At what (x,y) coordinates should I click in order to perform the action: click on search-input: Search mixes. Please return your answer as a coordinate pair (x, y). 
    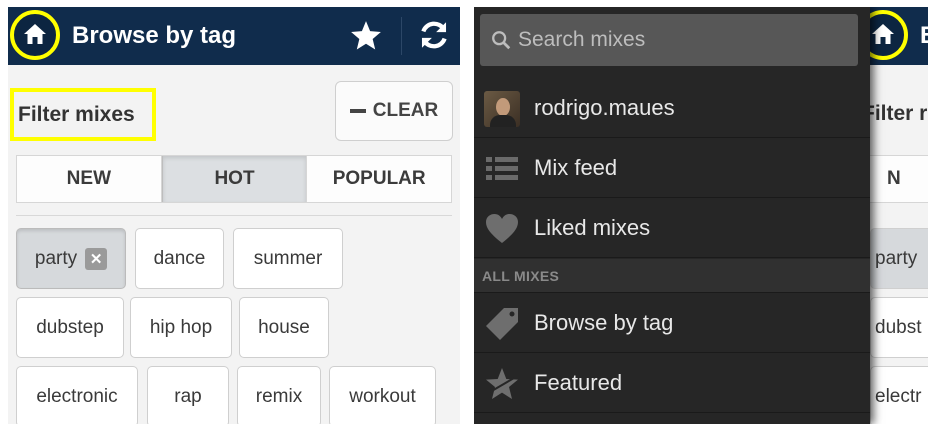
    Looking at the image, I should click on (669, 40).